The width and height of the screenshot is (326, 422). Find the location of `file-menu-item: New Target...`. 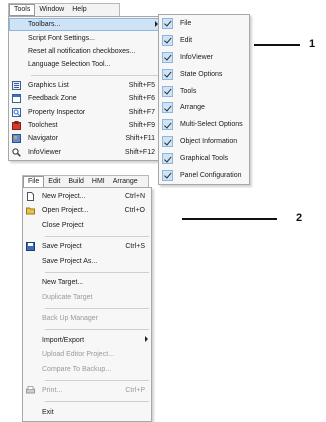

file-menu-item: New Target... is located at coordinates (87, 283).